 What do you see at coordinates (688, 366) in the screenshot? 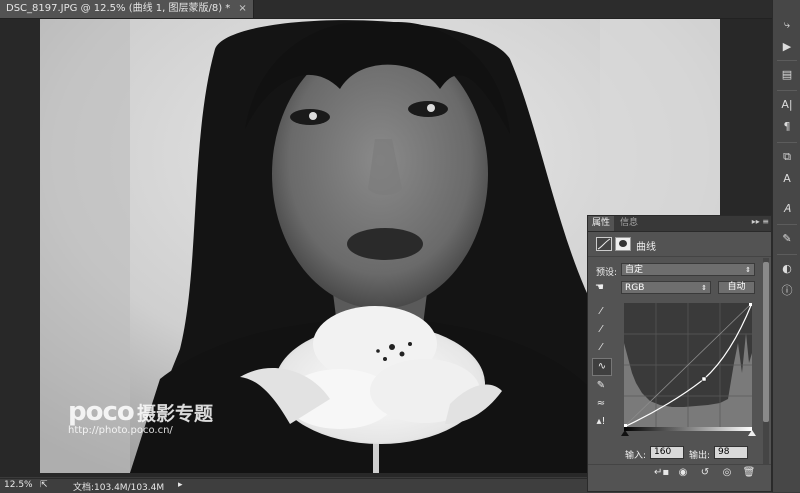
I see `curves-graph-svg` at bounding box center [688, 366].